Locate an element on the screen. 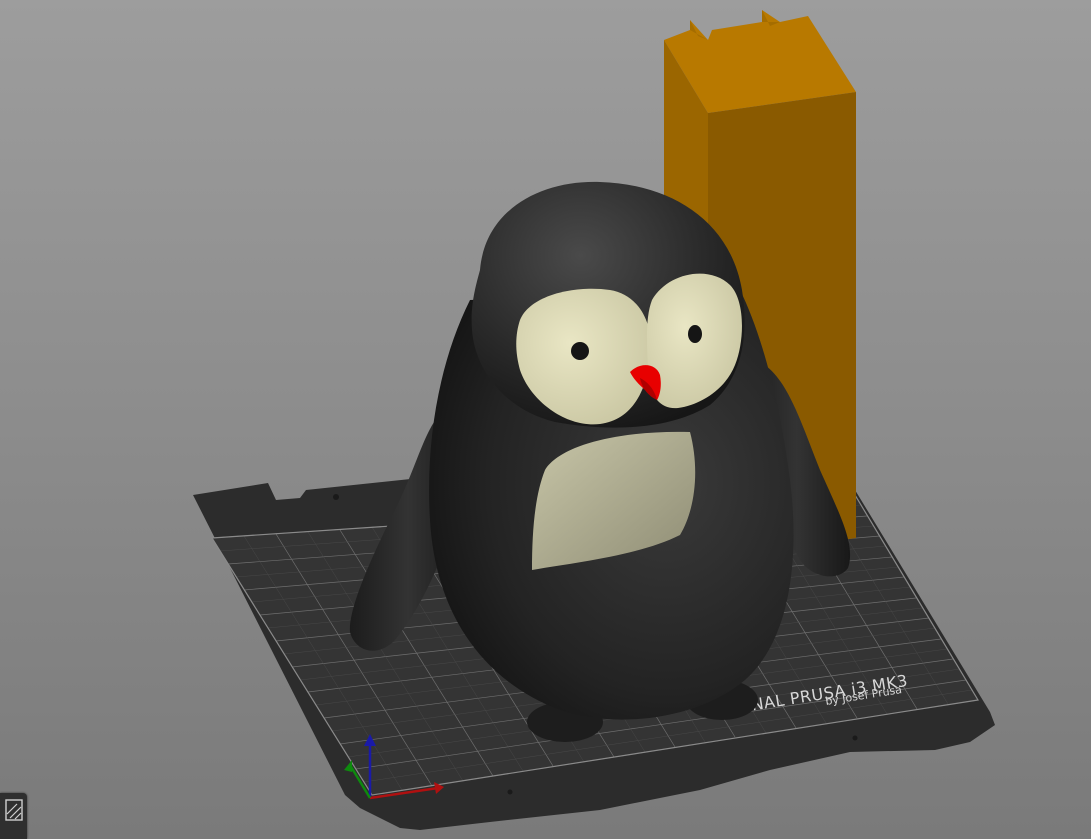 The width and height of the screenshot is (1091, 839). layers-icon is located at coordinates (13, 810).